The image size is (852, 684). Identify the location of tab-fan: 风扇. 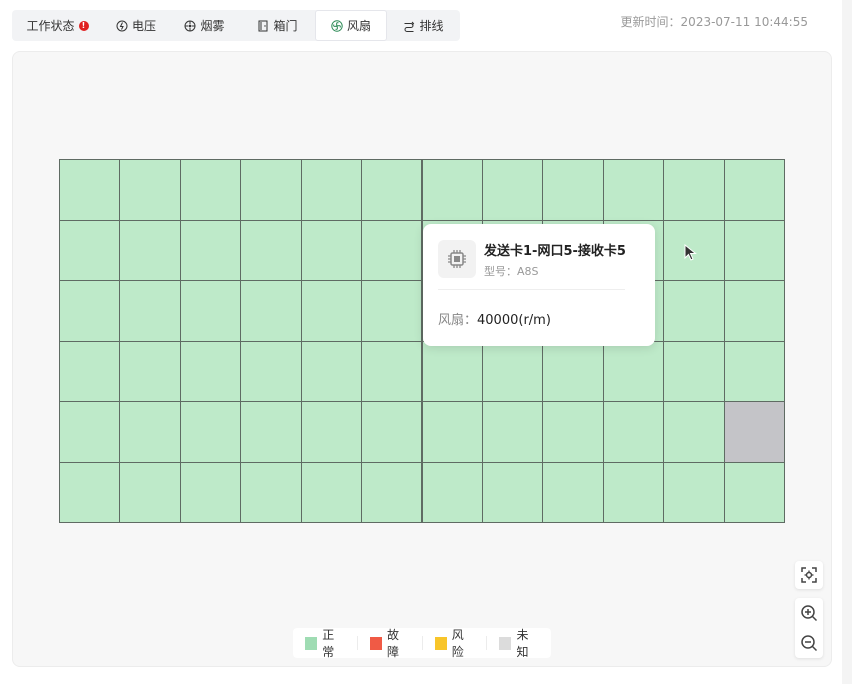
(351, 25).